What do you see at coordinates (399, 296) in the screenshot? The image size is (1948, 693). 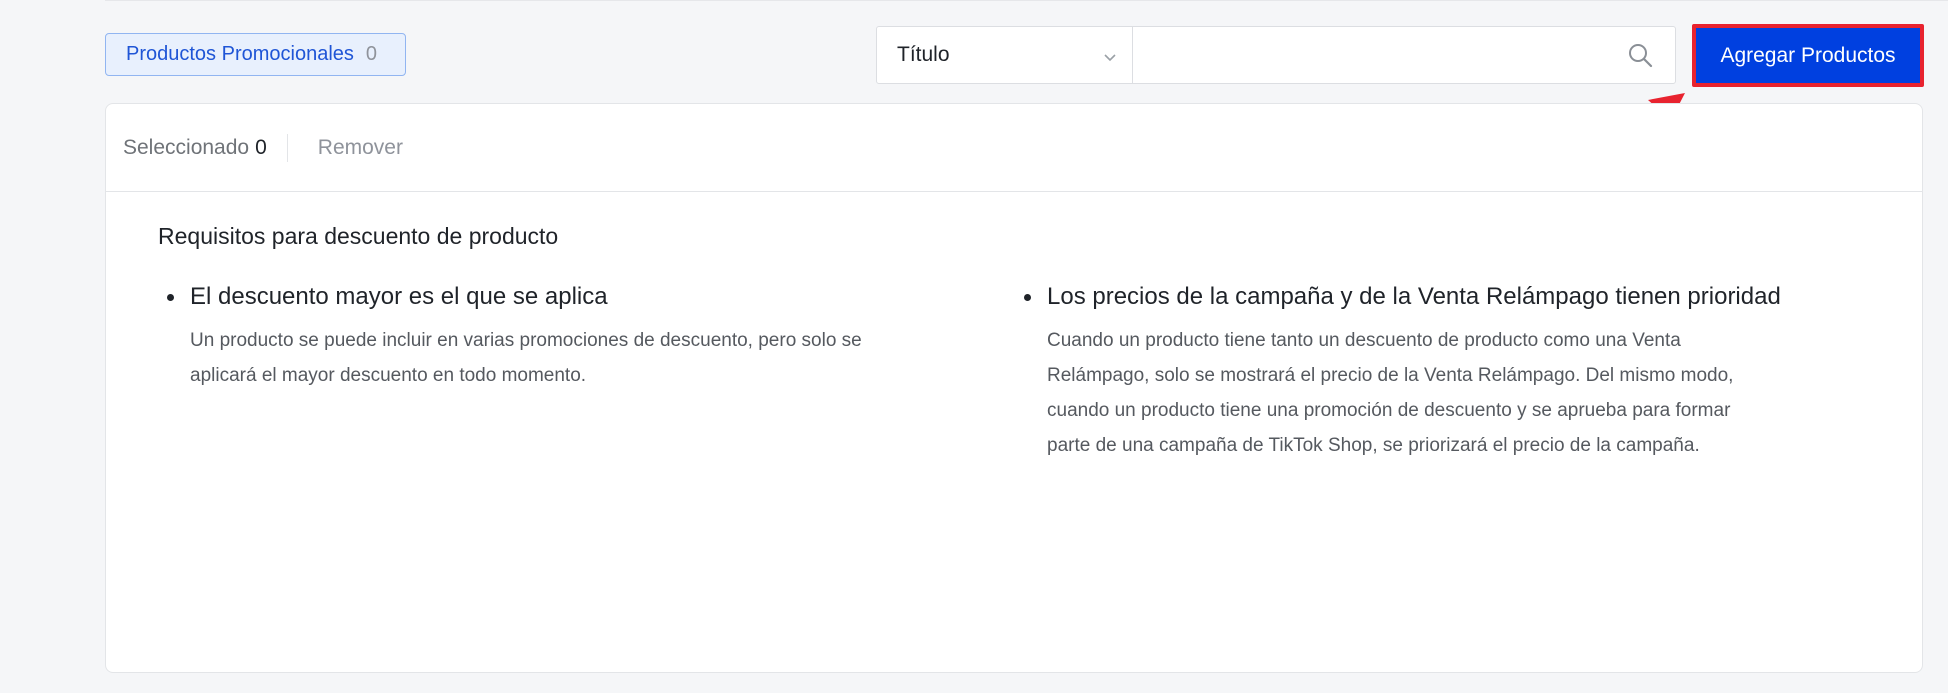 I see `requirement-heading-text: El descuento mayor es el que se aplica` at bounding box center [399, 296].